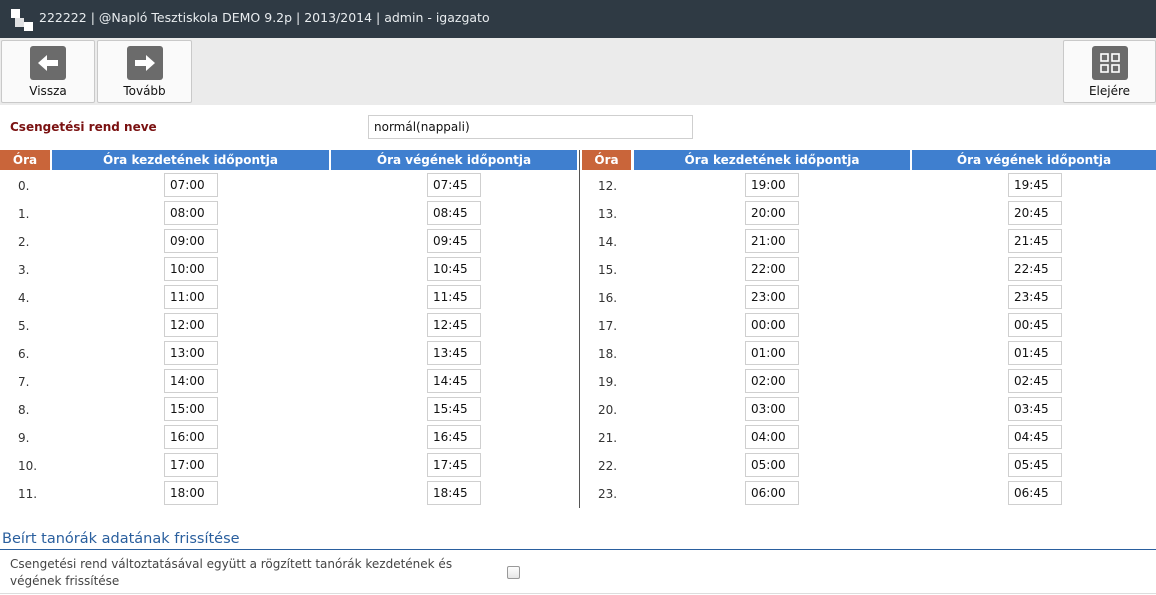 The height and width of the screenshot is (595, 1156). Describe the element at coordinates (608, 186) in the screenshot. I see `period-number: 12.` at that location.